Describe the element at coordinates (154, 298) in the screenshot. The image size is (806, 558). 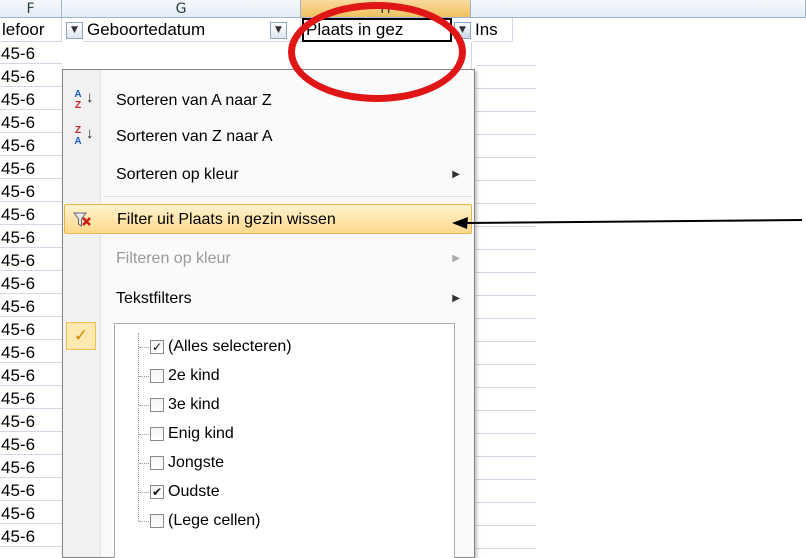
I see `menu-item-label: Tekstfilters` at that location.